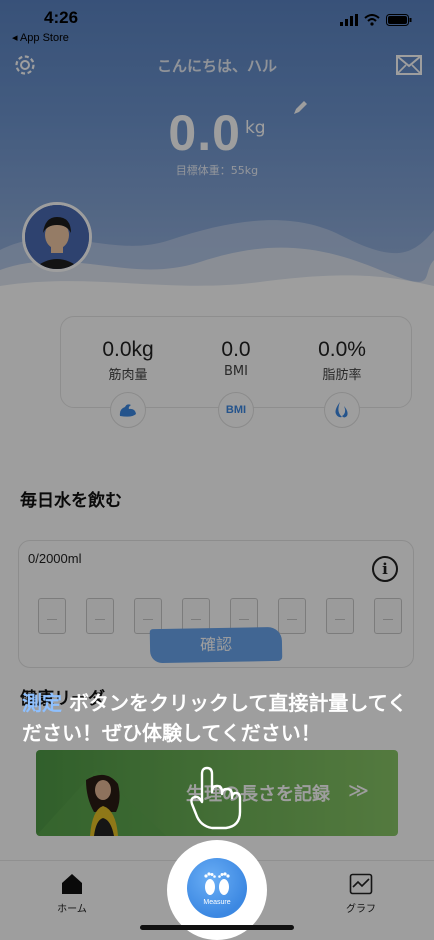  Describe the element at coordinates (217, 927) in the screenshot. I see `home-indicator` at that location.